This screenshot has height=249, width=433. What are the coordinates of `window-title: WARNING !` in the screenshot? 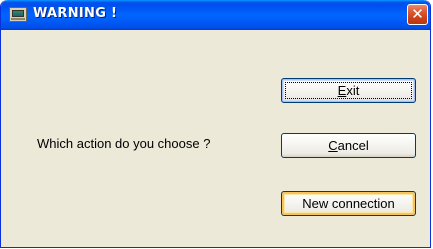 It's located at (75, 13).